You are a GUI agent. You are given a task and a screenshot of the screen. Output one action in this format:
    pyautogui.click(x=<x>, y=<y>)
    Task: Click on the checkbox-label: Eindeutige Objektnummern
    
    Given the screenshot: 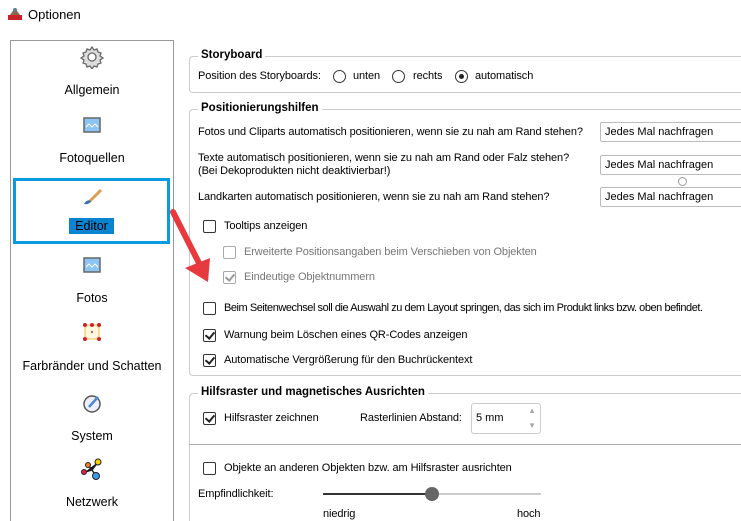 What is the action you would take?
    pyautogui.click(x=309, y=277)
    